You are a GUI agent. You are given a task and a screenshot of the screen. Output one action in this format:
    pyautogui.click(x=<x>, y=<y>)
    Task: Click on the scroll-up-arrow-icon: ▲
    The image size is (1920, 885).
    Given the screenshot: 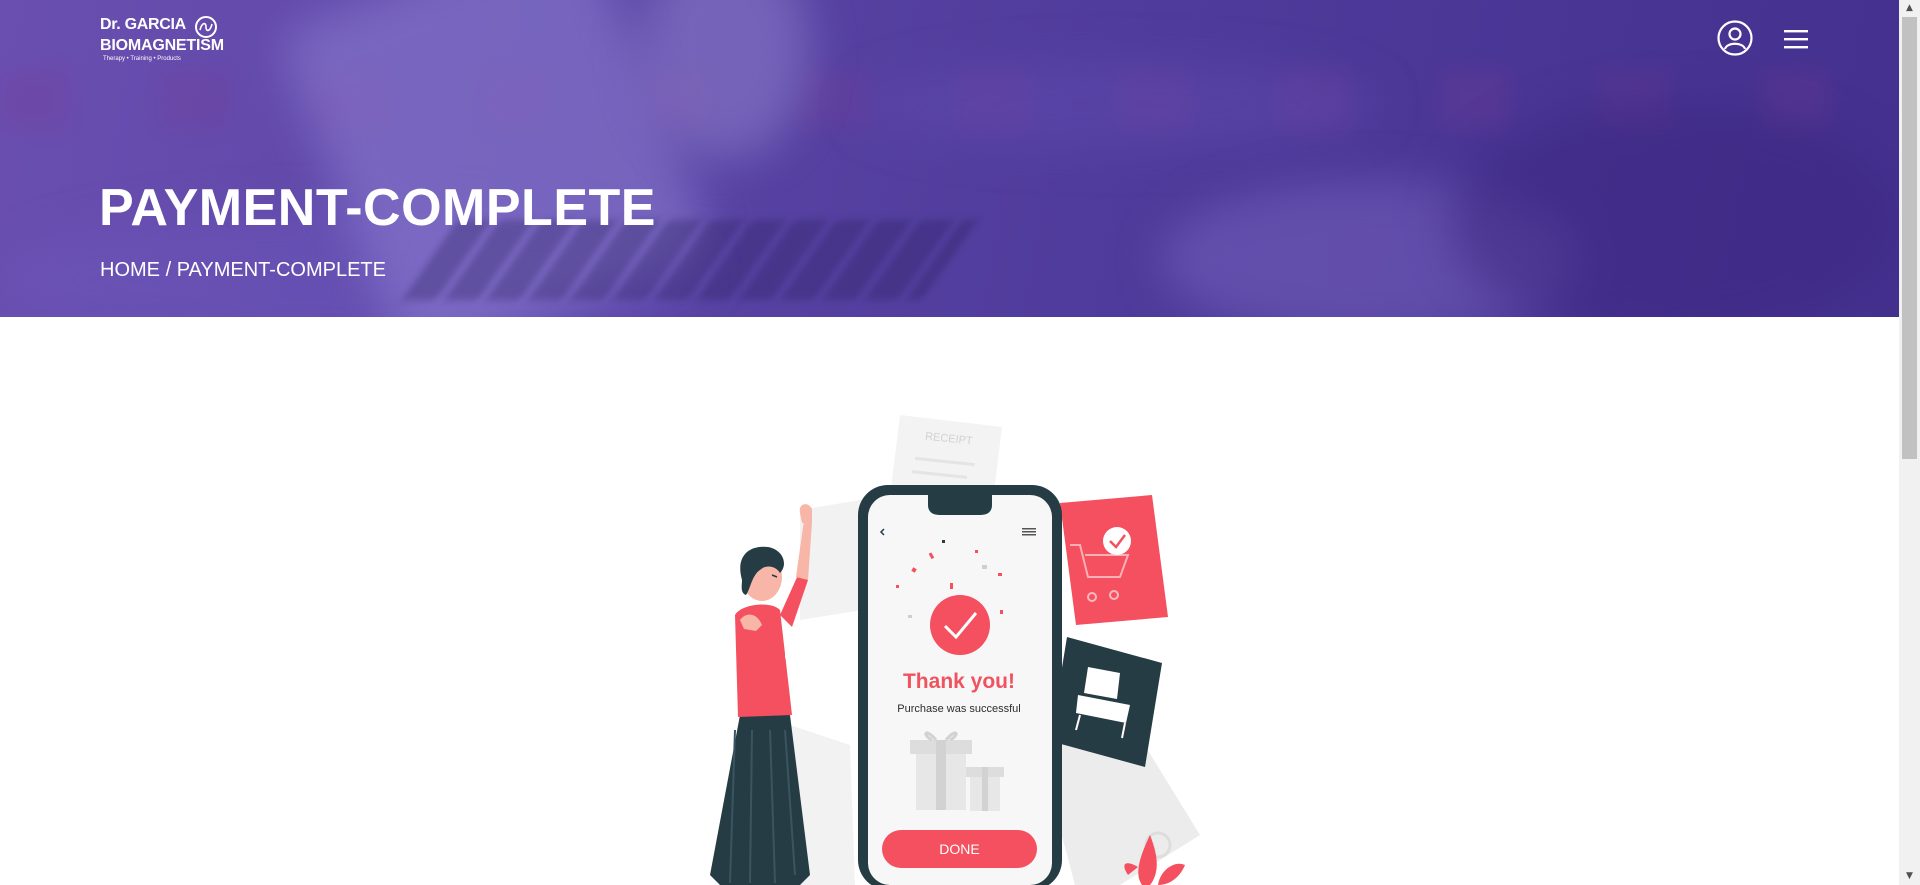 What is the action you would take?
    pyautogui.click(x=1909, y=8)
    